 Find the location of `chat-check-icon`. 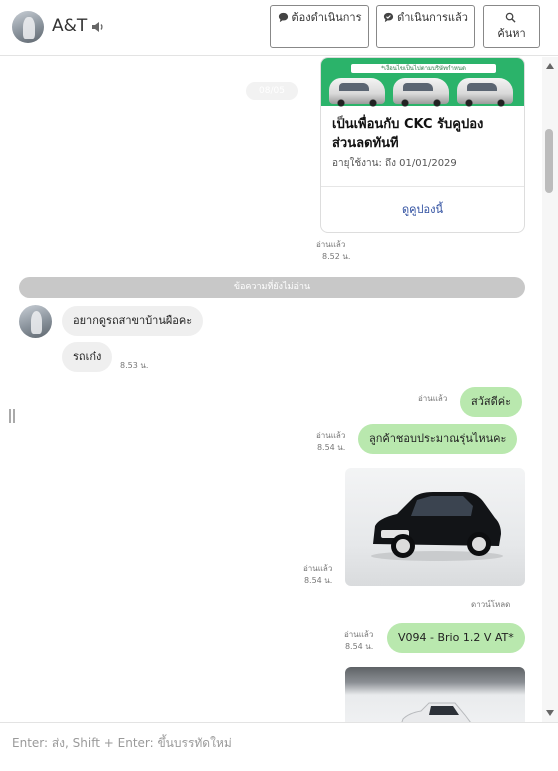

chat-check-icon is located at coordinates (388, 17).